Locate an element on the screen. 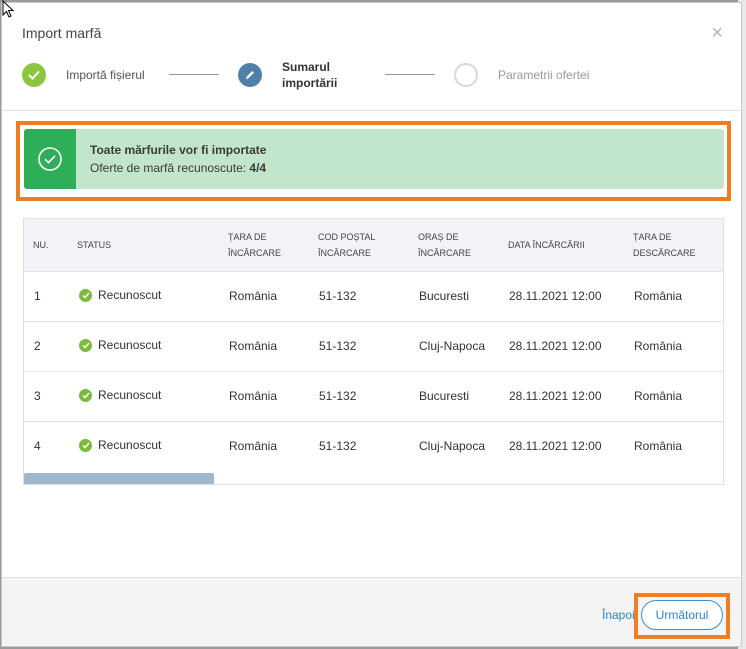 This screenshot has height=649, width=746. horizontal-scrollbar is located at coordinates (119, 478).